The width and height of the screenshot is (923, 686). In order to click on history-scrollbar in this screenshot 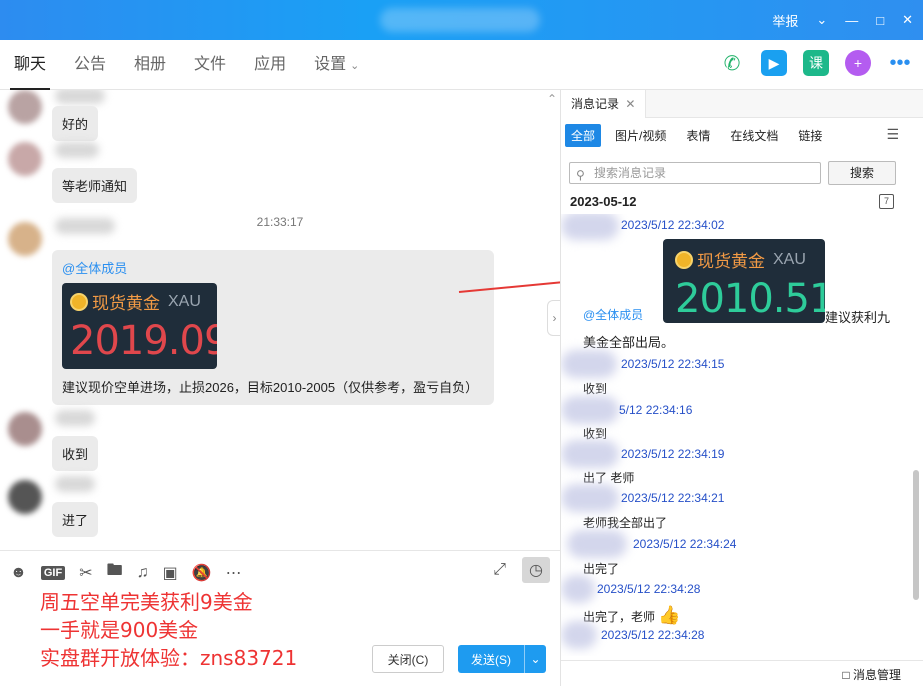, I will do `click(916, 535)`.